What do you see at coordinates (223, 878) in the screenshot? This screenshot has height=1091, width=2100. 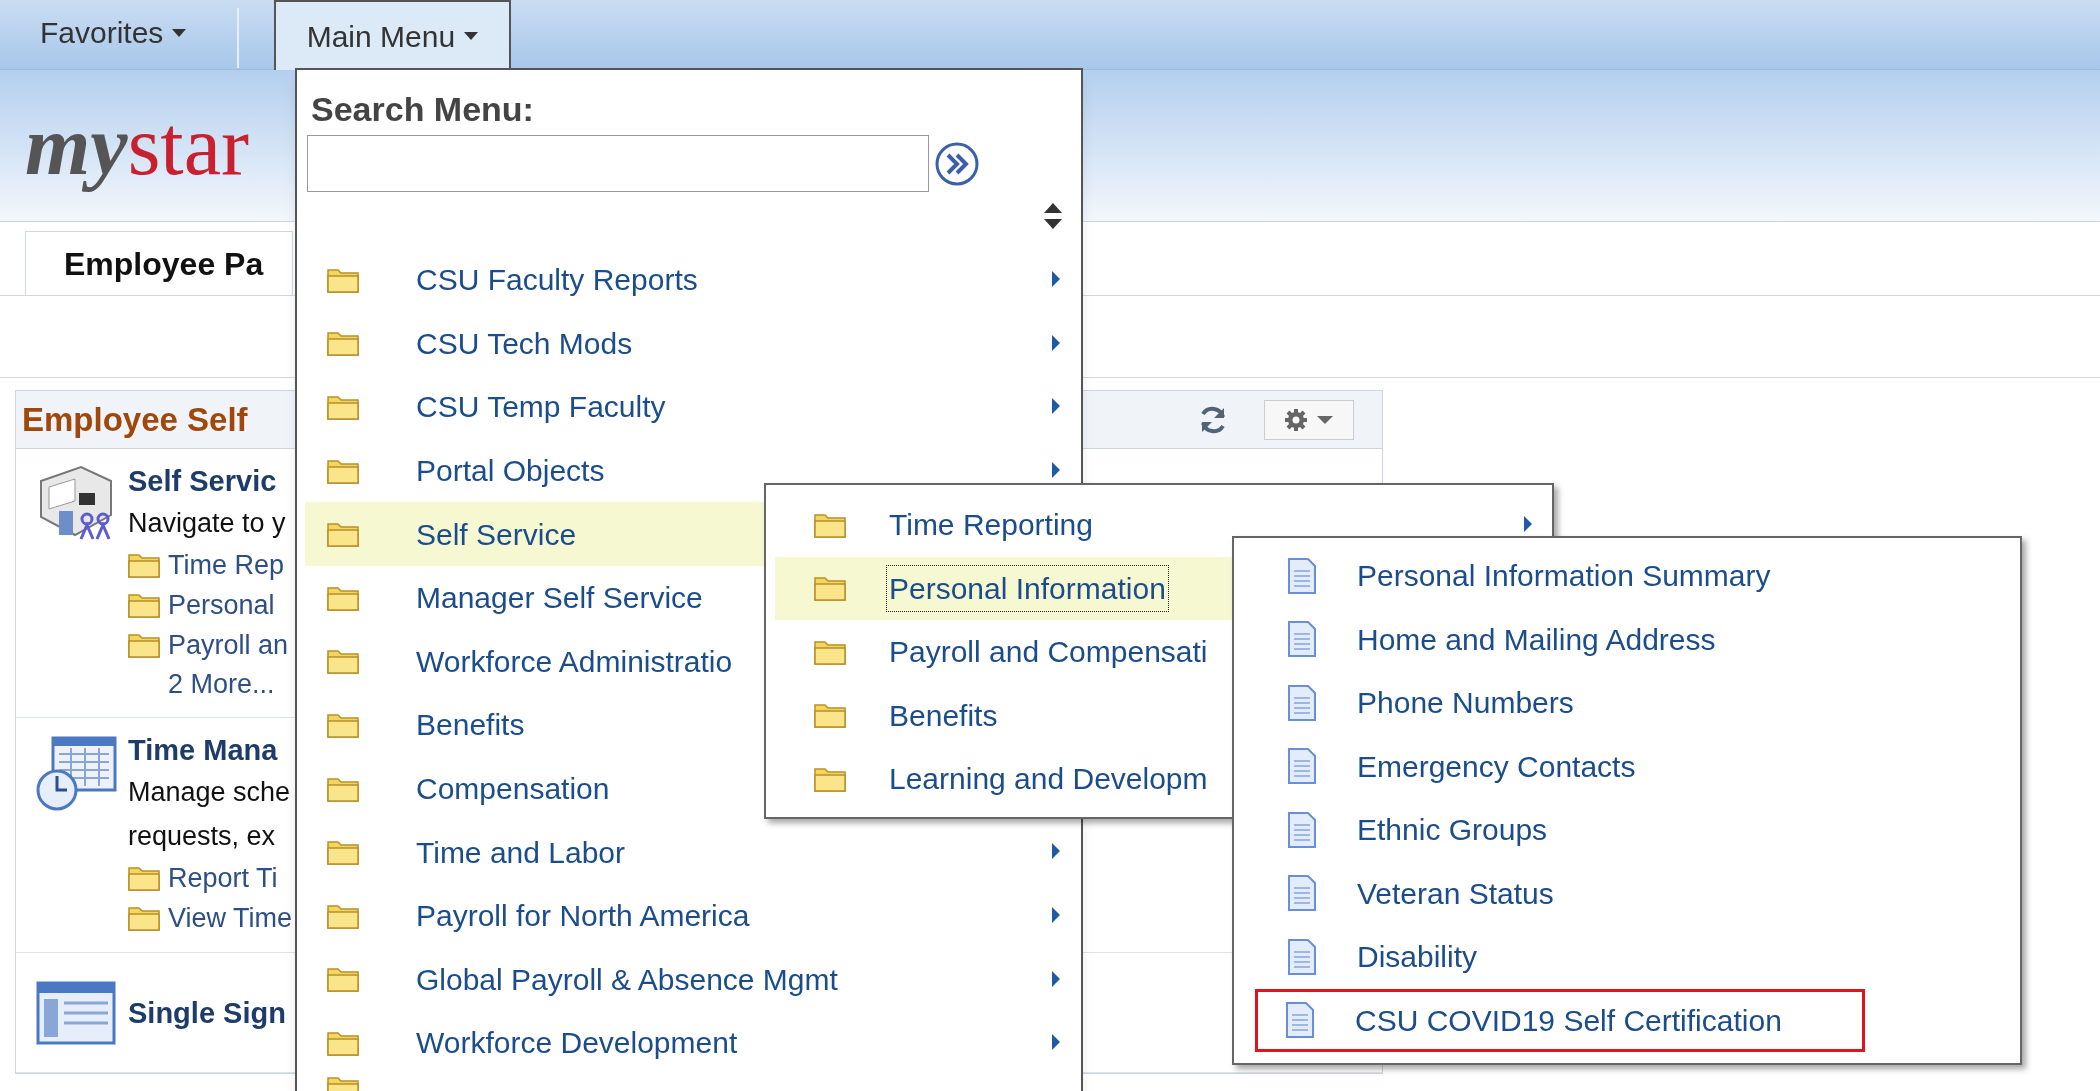 I see `section-link: Report Ti` at bounding box center [223, 878].